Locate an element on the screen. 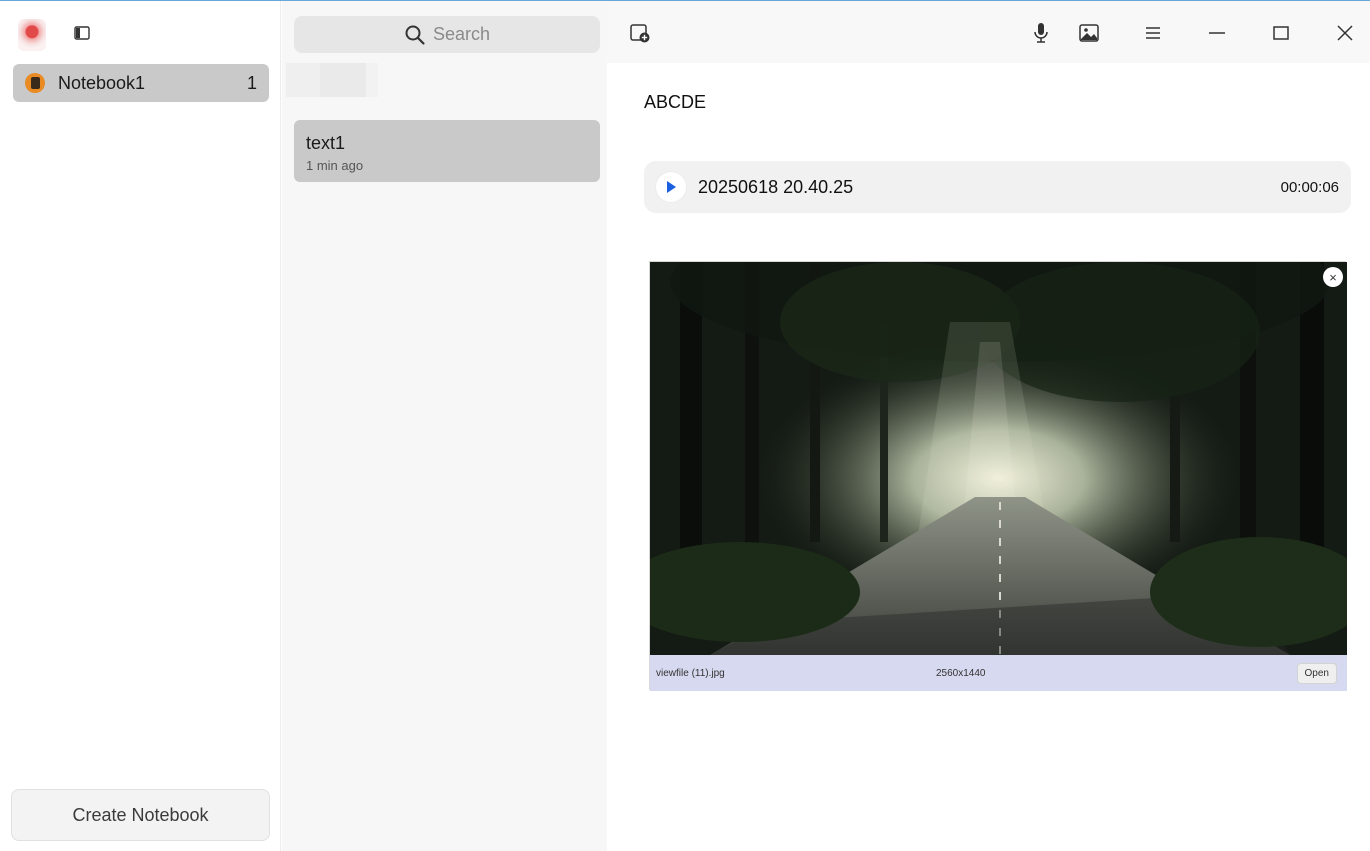 Image resolution: width=1370 pixels, height=851 pixels. note-title: text1 is located at coordinates (326, 143).